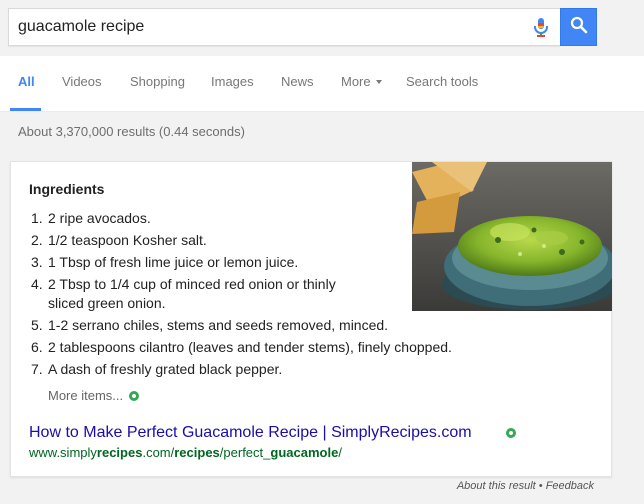 This screenshot has width=644, height=504. Describe the element at coordinates (37, 369) in the screenshot. I see `list-number: 7.` at that location.